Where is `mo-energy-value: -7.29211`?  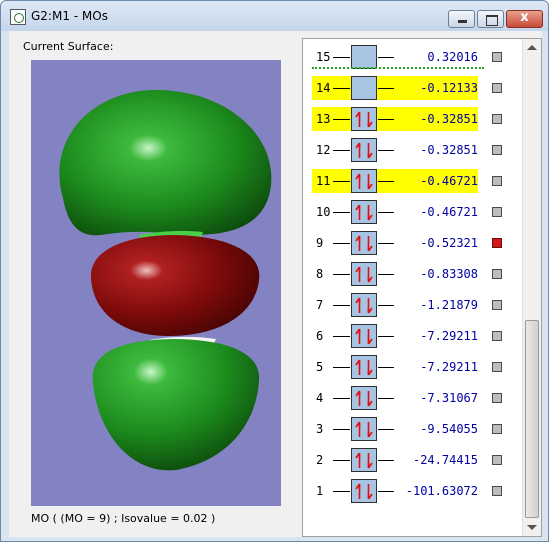
mo-energy-value: -7.29211 is located at coordinates (449, 367).